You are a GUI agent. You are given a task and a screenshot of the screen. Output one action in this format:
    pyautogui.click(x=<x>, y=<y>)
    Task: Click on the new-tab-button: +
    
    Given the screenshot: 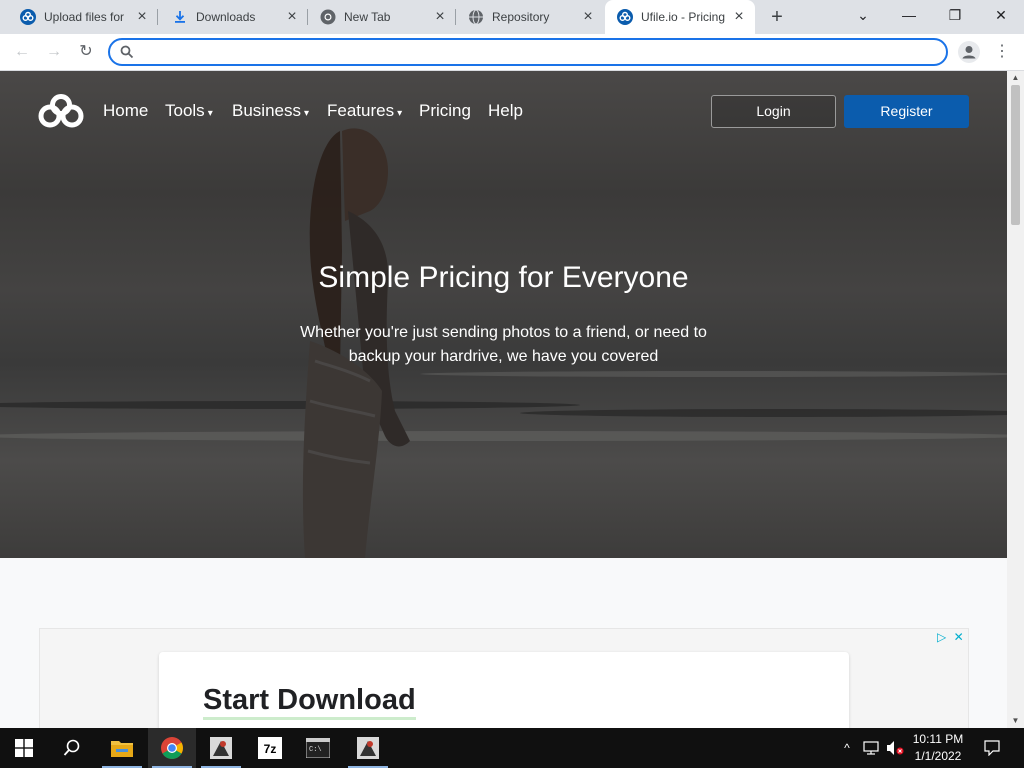 What is the action you would take?
    pyautogui.click(x=777, y=17)
    